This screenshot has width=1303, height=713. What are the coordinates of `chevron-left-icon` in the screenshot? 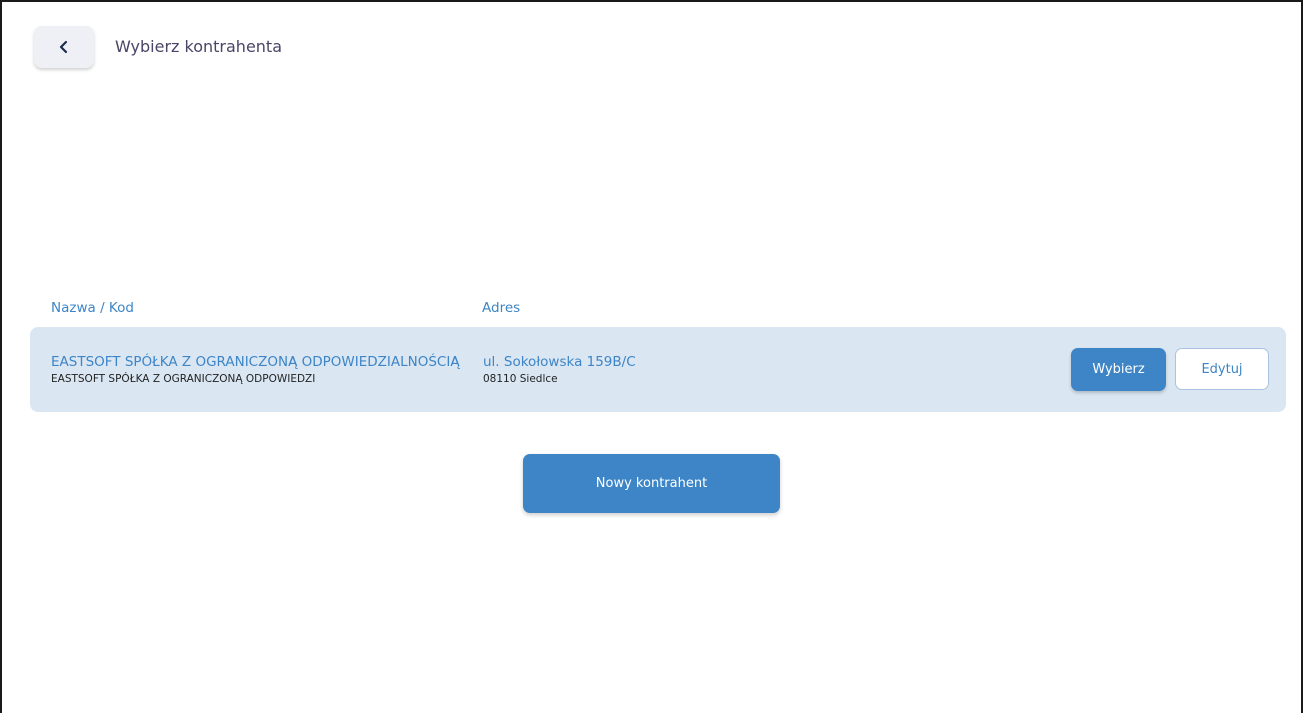 It's located at (64, 47).